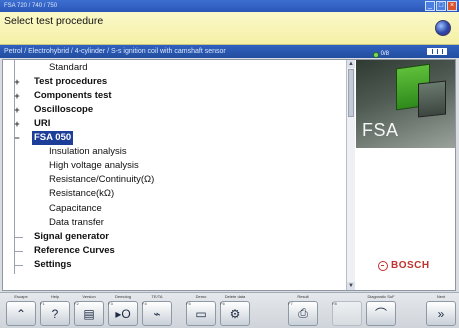  Describe the element at coordinates (17, 138) in the screenshot. I see `collapse-icon: −` at that location.